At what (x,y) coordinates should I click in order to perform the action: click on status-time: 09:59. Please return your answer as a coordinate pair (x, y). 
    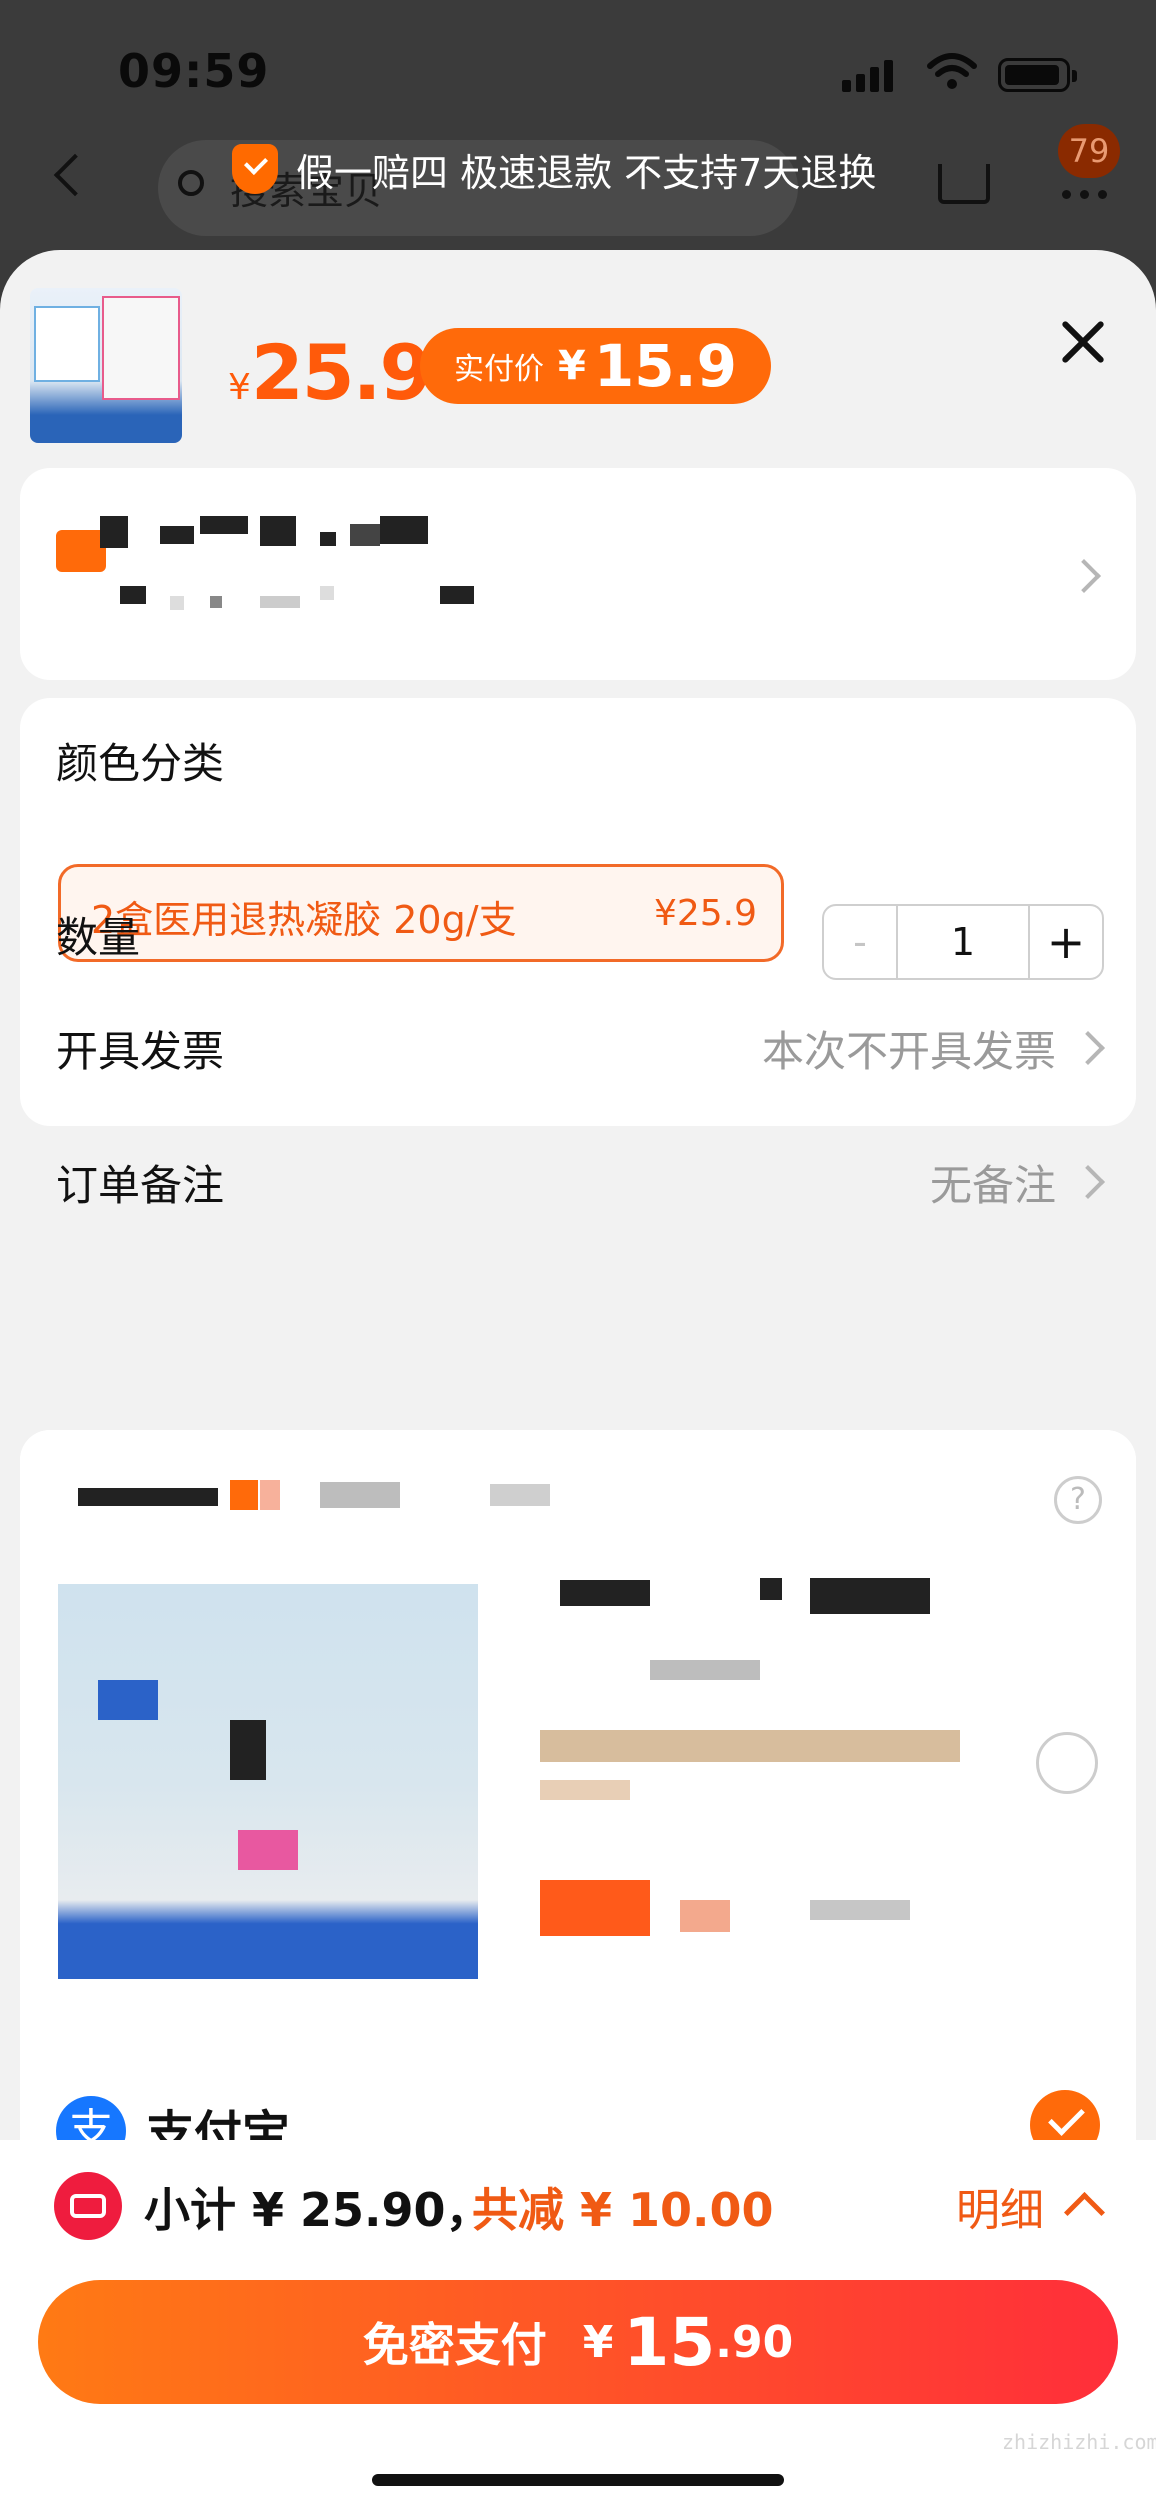
    Looking at the image, I should click on (194, 71).